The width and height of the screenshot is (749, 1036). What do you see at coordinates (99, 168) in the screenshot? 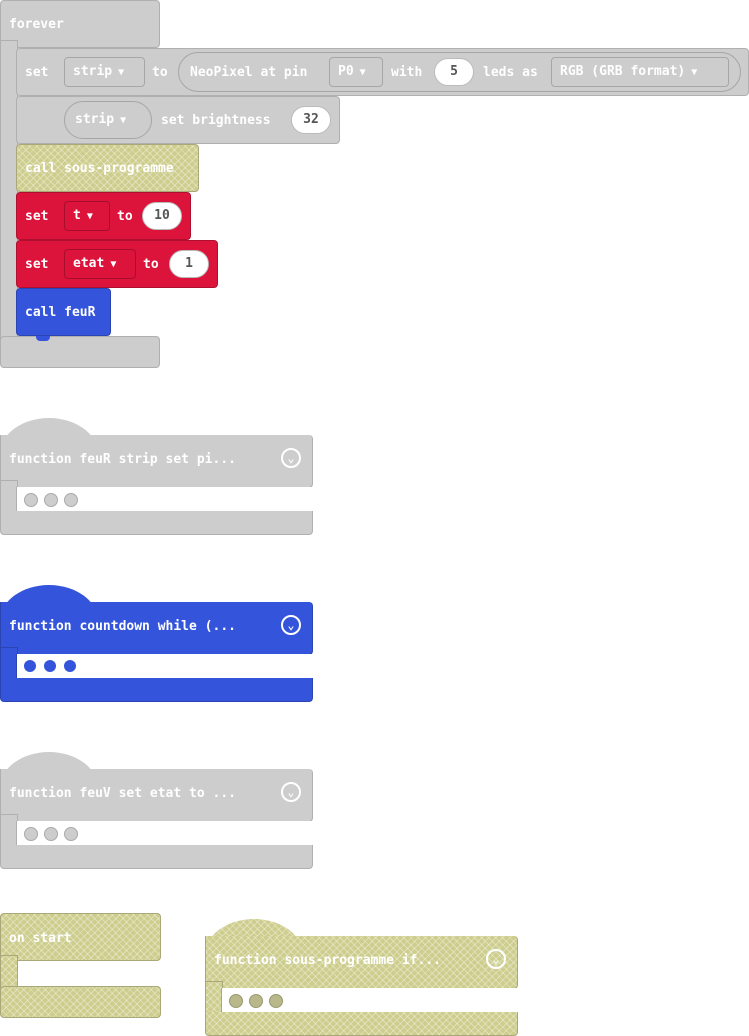
I see `call-sous-programme-label: call sous-programme` at bounding box center [99, 168].